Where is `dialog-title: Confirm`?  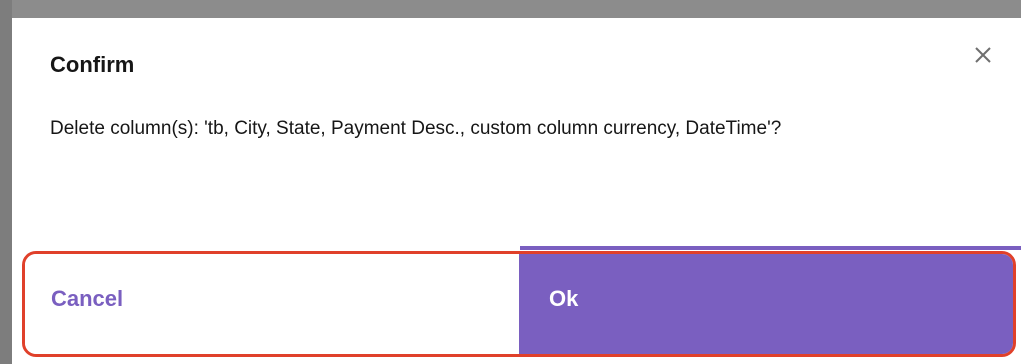 dialog-title: Confirm is located at coordinates (92, 64).